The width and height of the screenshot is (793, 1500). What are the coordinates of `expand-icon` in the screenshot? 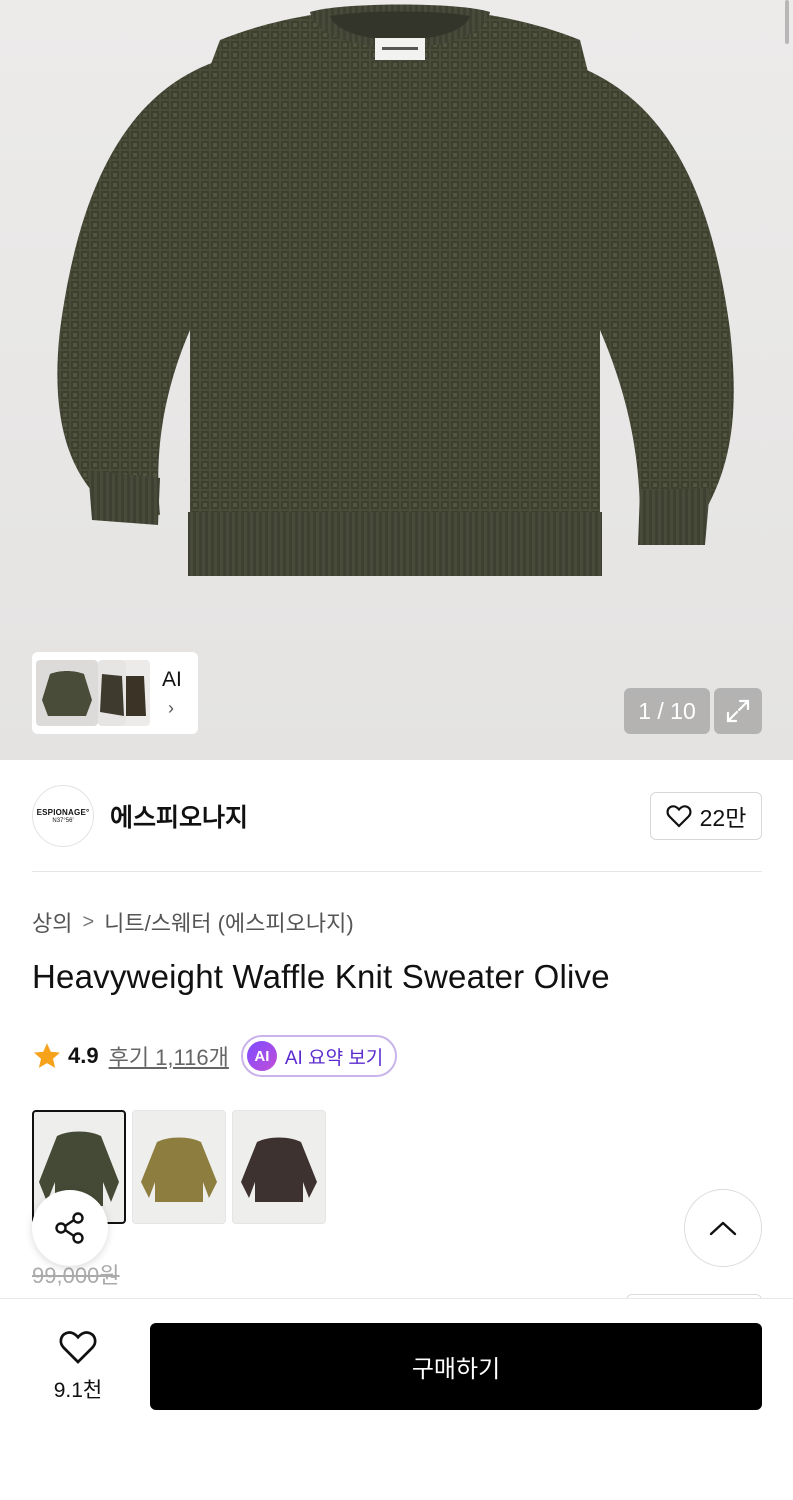 It's located at (738, 711).